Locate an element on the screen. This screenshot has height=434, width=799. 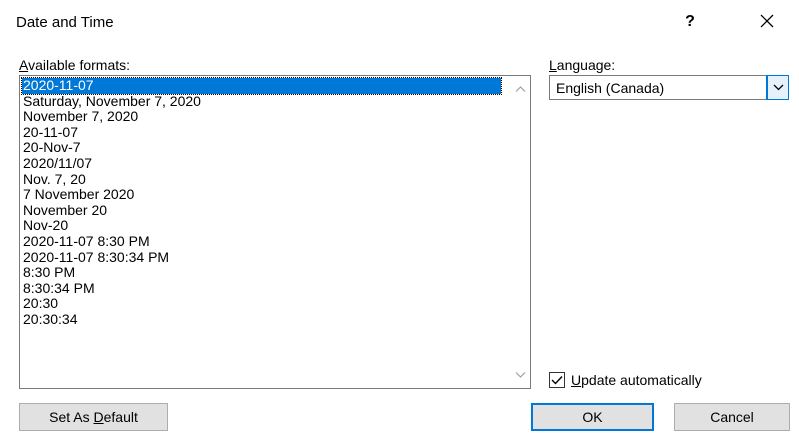
update-automatically-checkbox is located at coordinates (557, 380).